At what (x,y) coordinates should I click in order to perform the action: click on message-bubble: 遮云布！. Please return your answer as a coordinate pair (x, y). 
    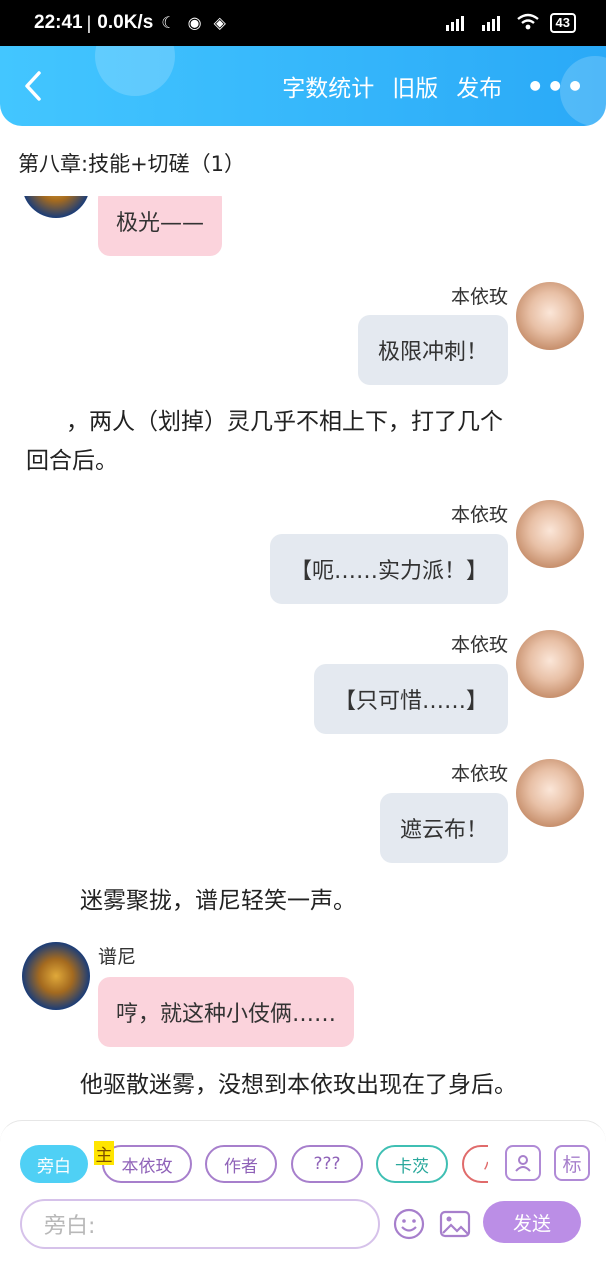
    Looking at the image, I should click on (443, 828).